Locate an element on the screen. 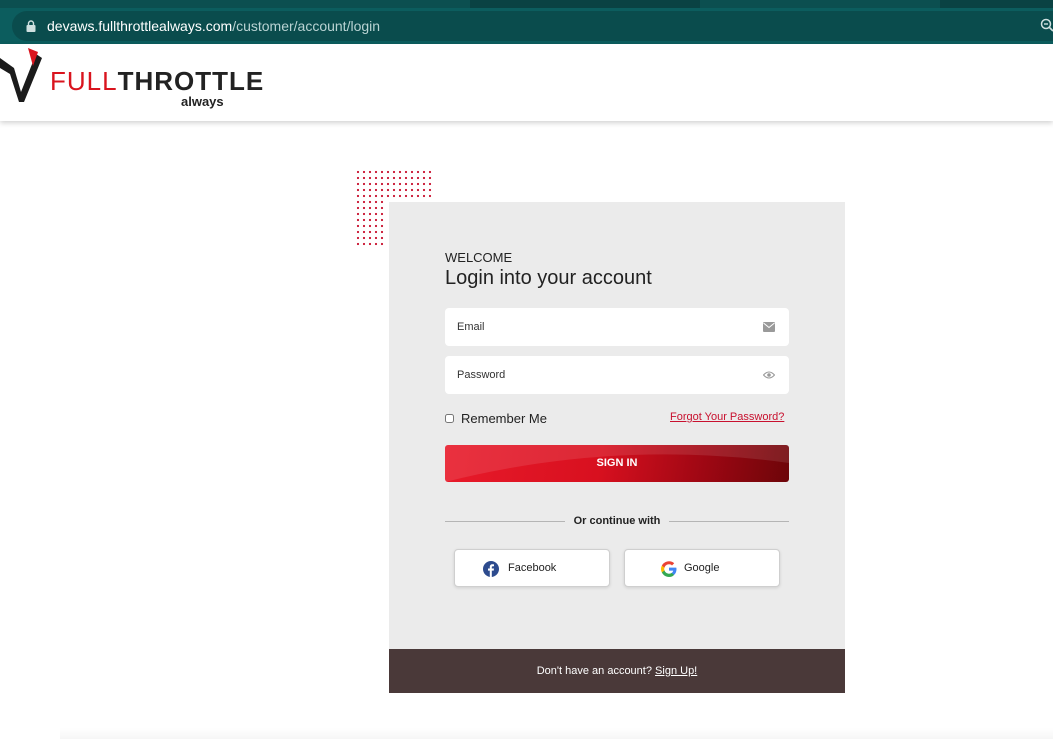 The height and width of the screenshot is (739, 1053). remember-me-checkbox is located at coordinates (449, 418).